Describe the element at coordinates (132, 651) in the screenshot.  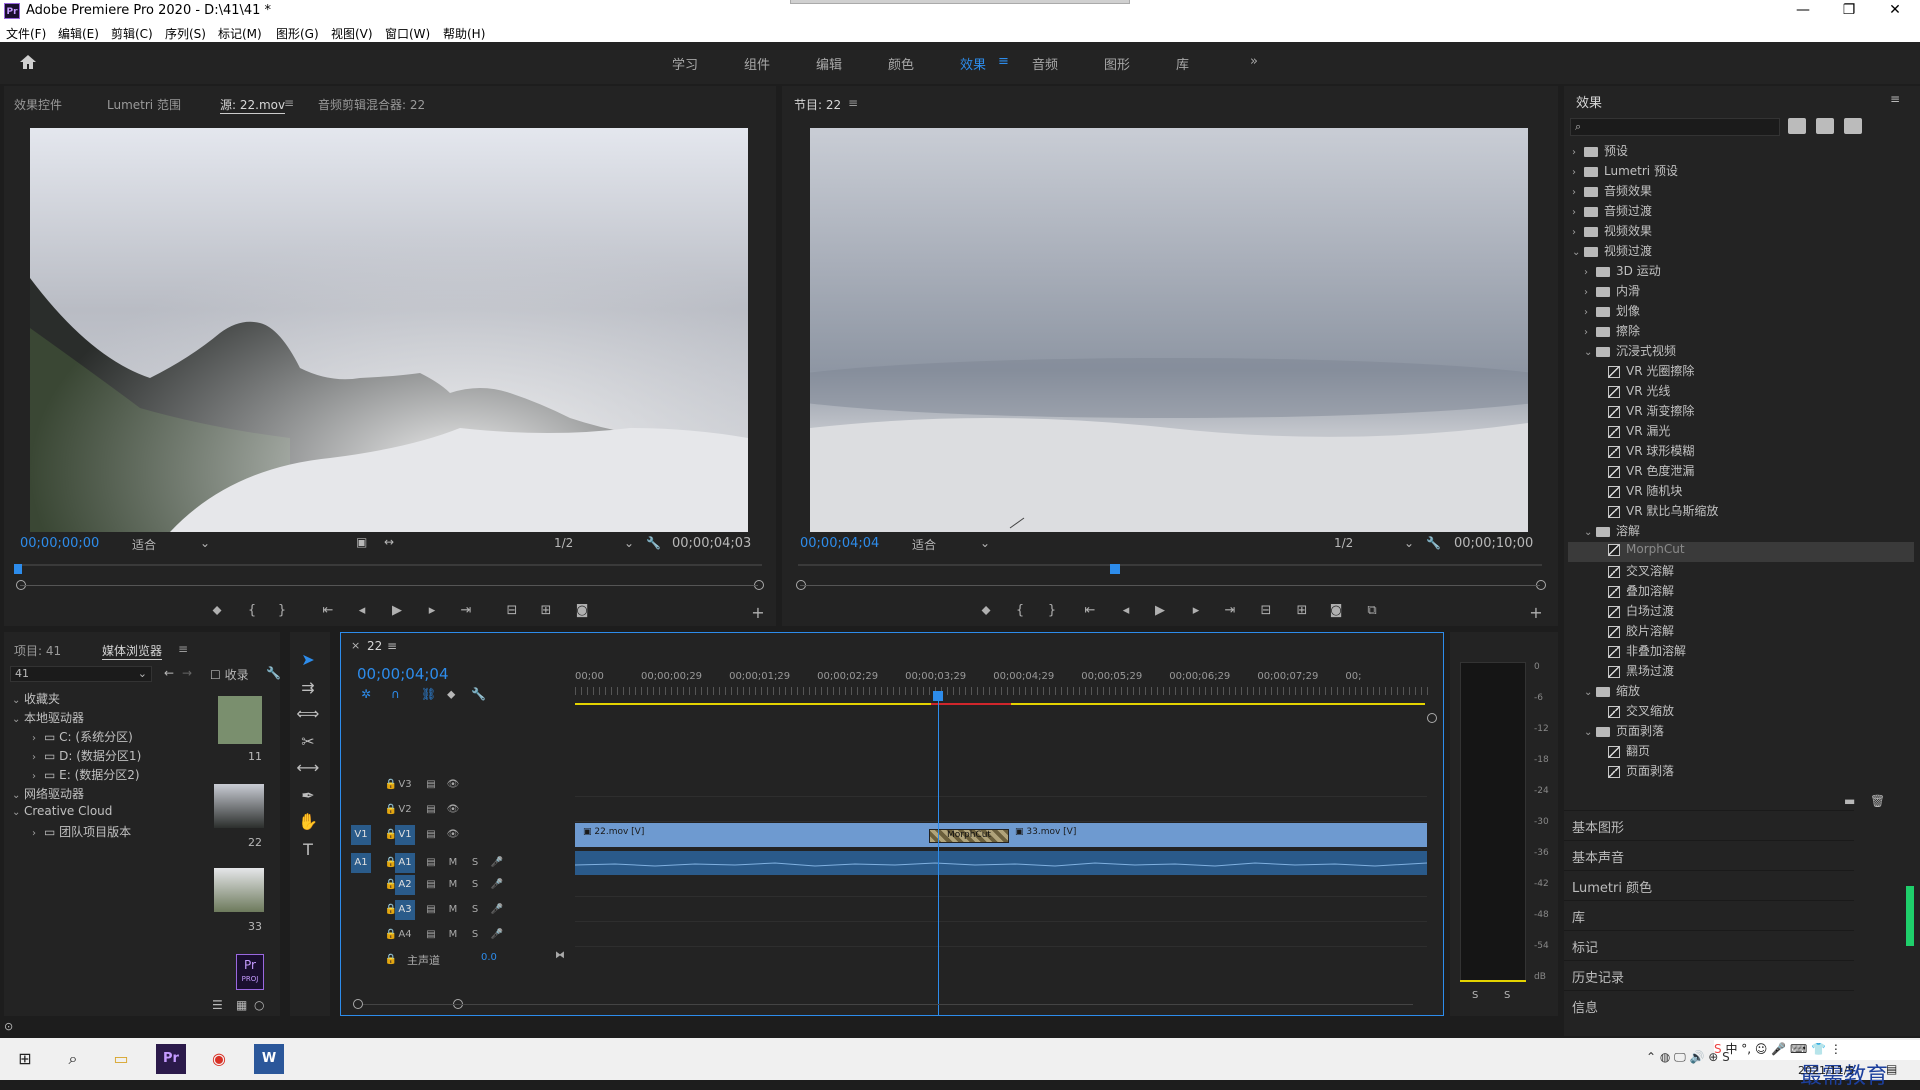
I see `tab-media-browser: 媒体浏览器` at that location.